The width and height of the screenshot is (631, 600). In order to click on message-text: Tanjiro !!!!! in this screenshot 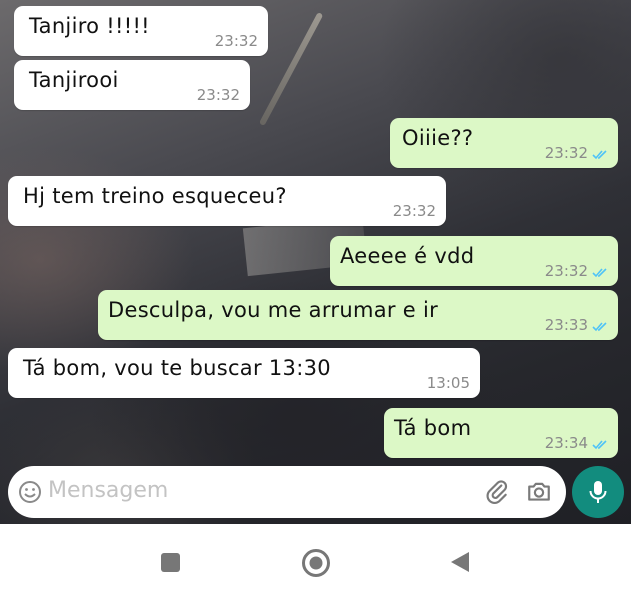, I will do `click(89, 26)`.